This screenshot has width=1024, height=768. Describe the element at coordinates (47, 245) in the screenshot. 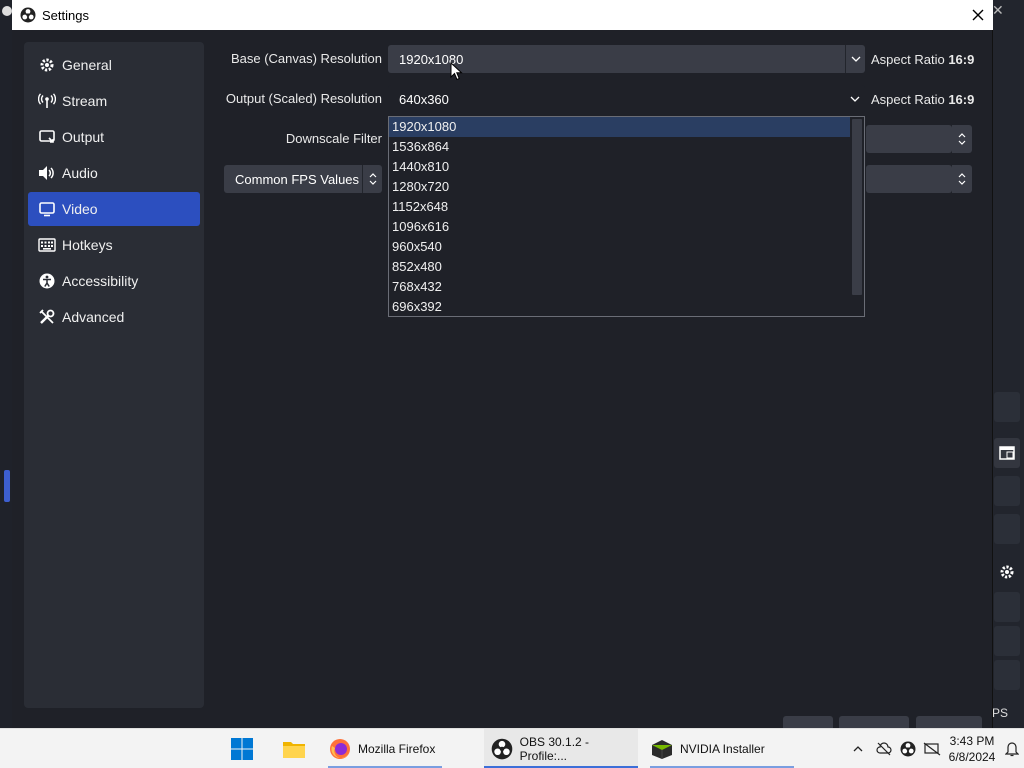

I see `keyboard-icon` at that location.